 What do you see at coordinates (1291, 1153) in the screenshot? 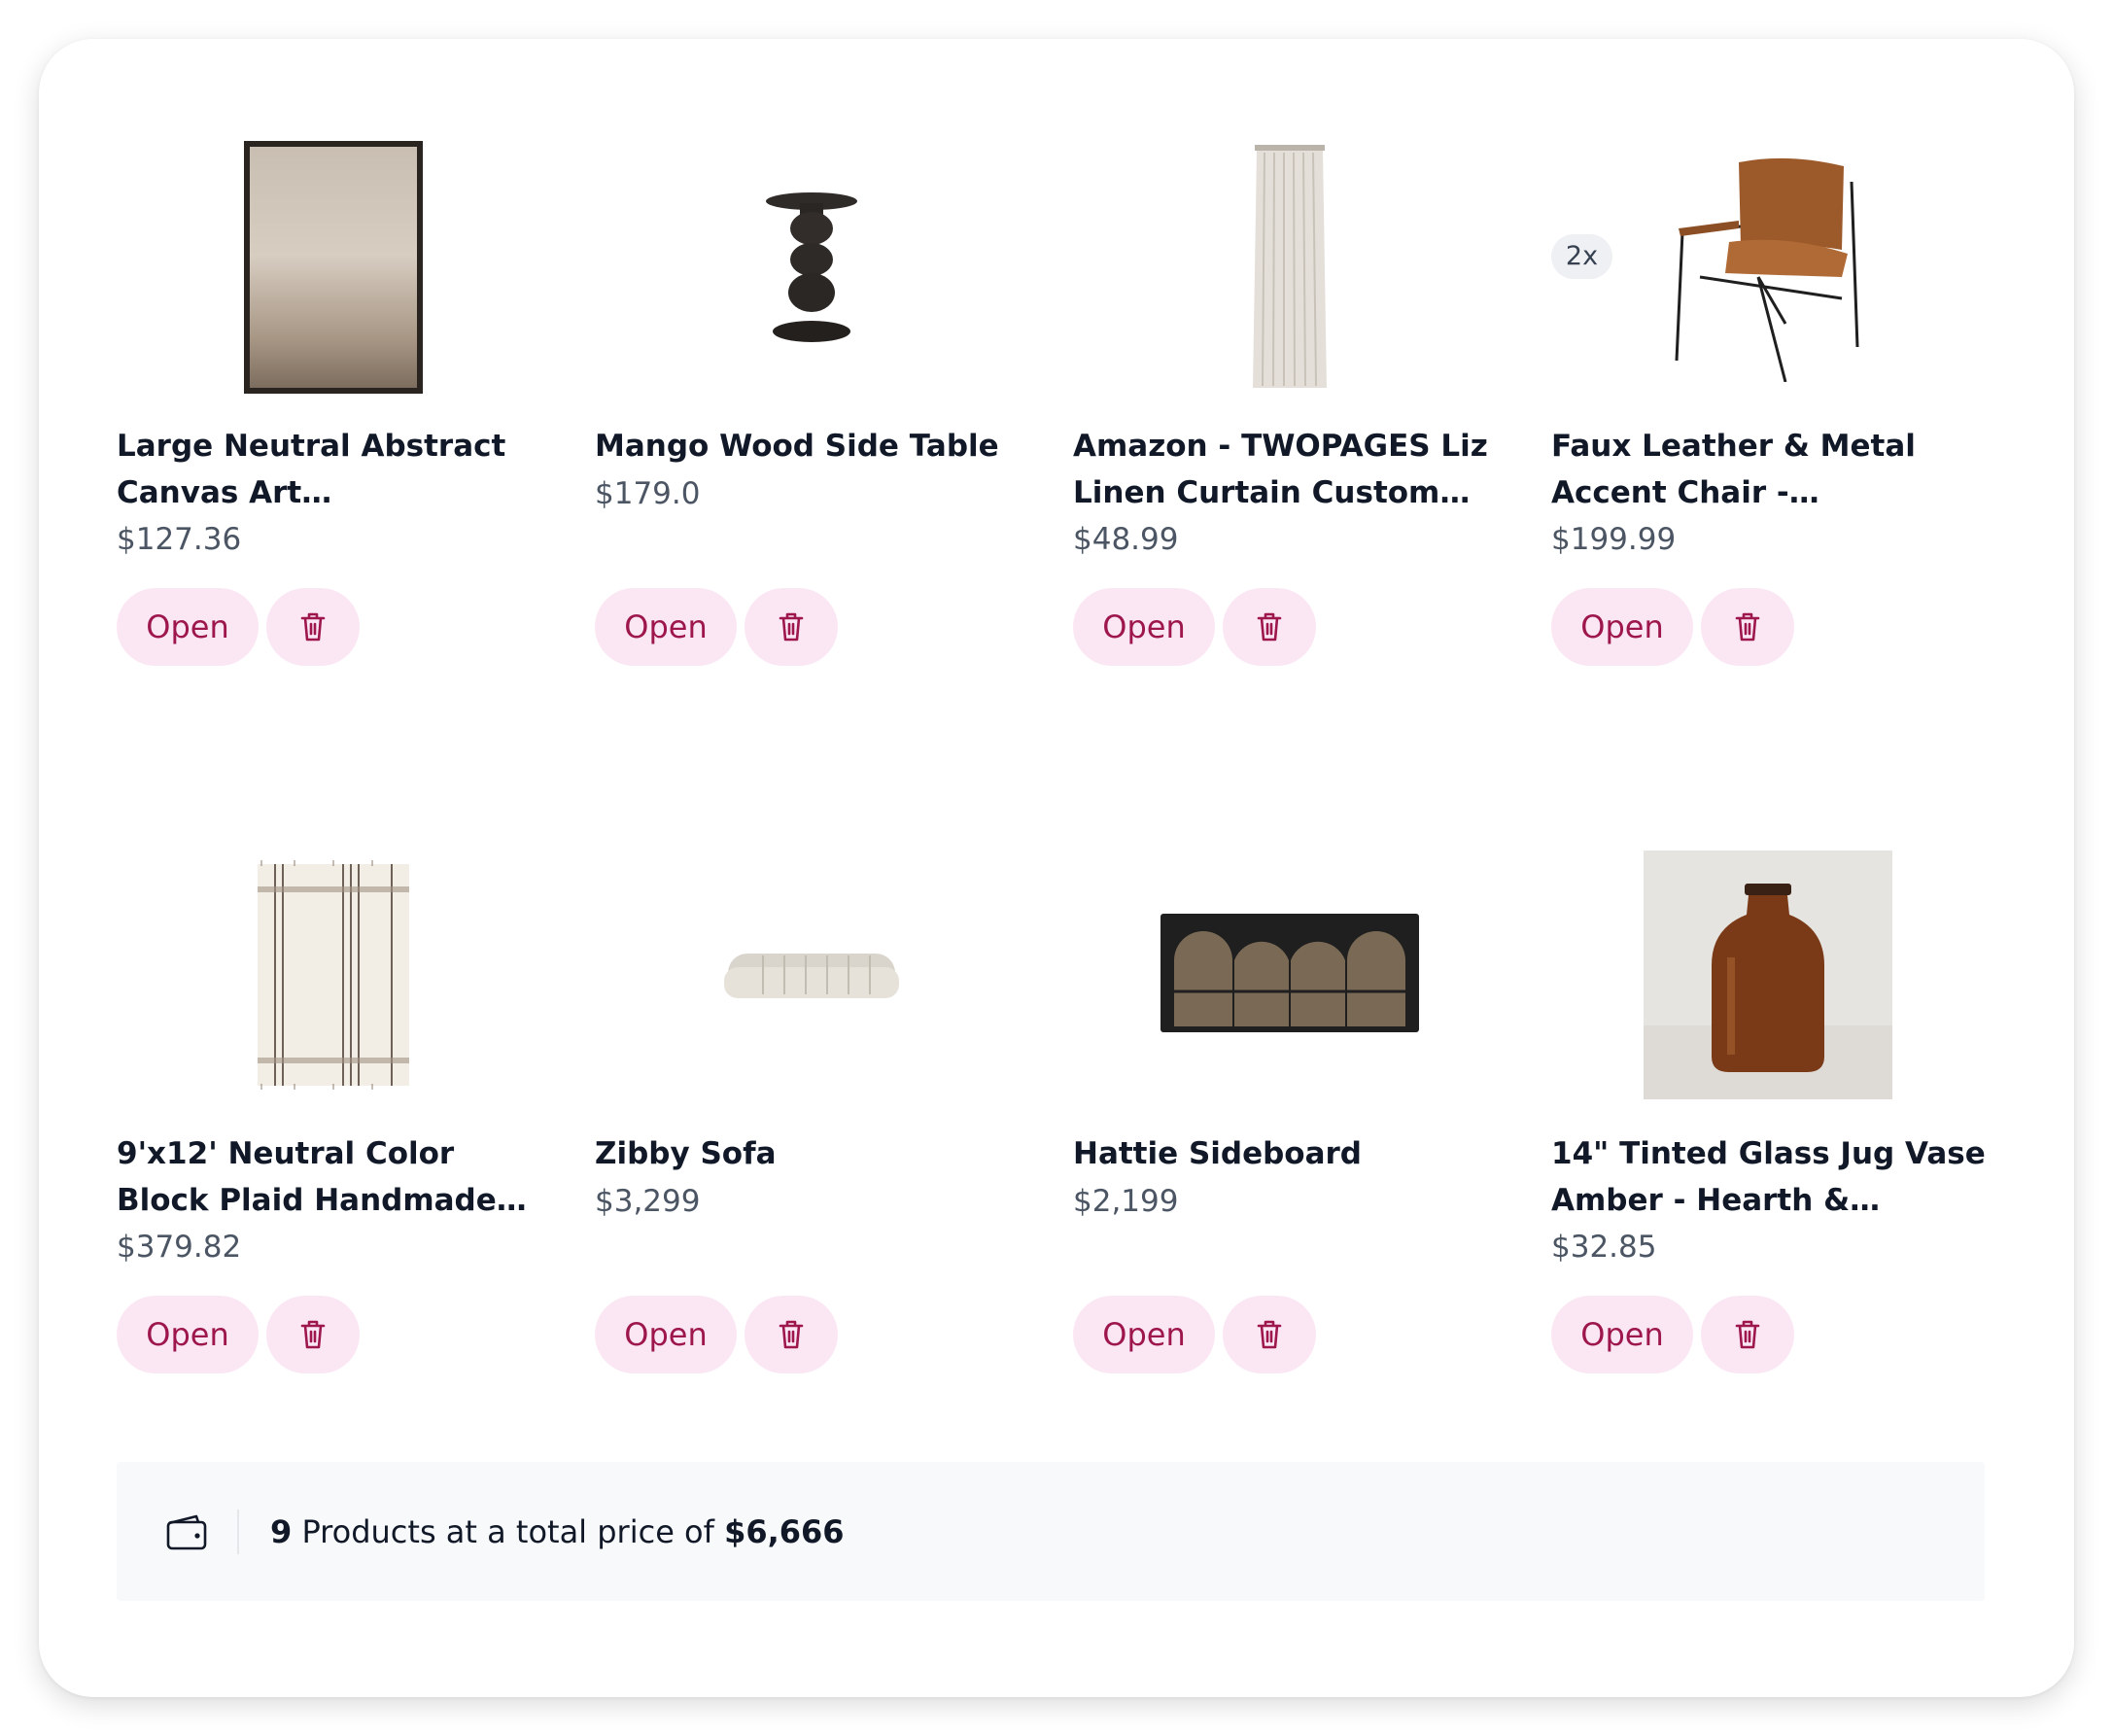
I see `product-title: Hattie Sideboard` at bounding box center [1291, 1153].